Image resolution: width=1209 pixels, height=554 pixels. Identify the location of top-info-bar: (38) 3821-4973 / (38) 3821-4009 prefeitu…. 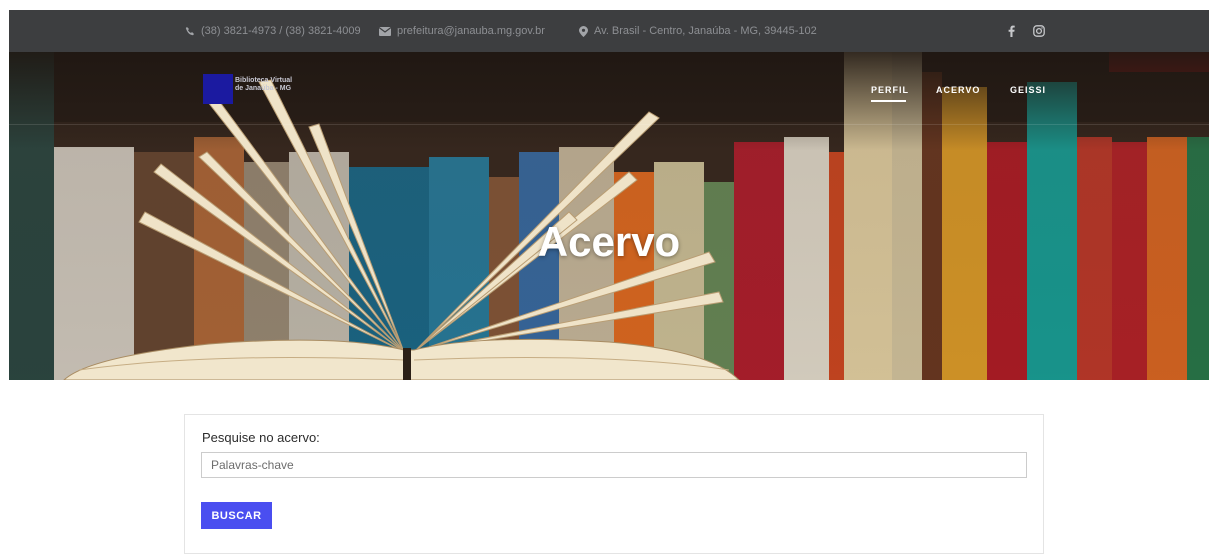
(609, 31).